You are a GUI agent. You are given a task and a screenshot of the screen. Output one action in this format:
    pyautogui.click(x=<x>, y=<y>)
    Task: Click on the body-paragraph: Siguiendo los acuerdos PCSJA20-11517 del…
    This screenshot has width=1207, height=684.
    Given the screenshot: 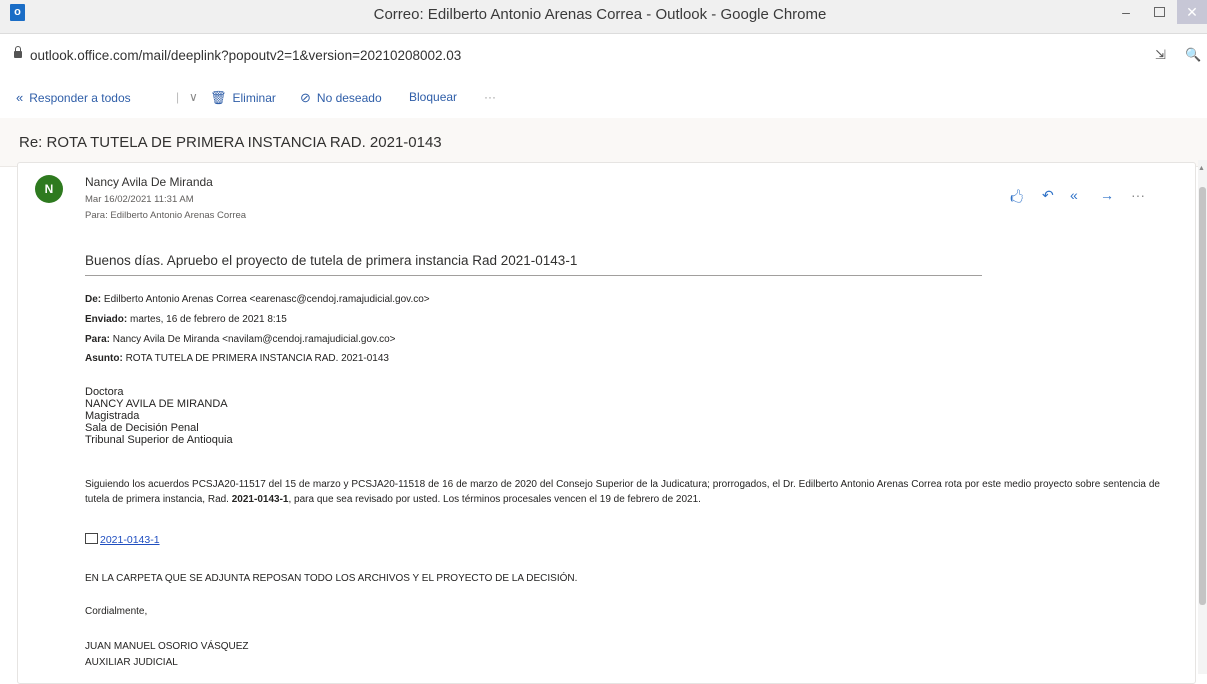 What is the action you would take?
    pyautogui.click(x=622, y=492)
    